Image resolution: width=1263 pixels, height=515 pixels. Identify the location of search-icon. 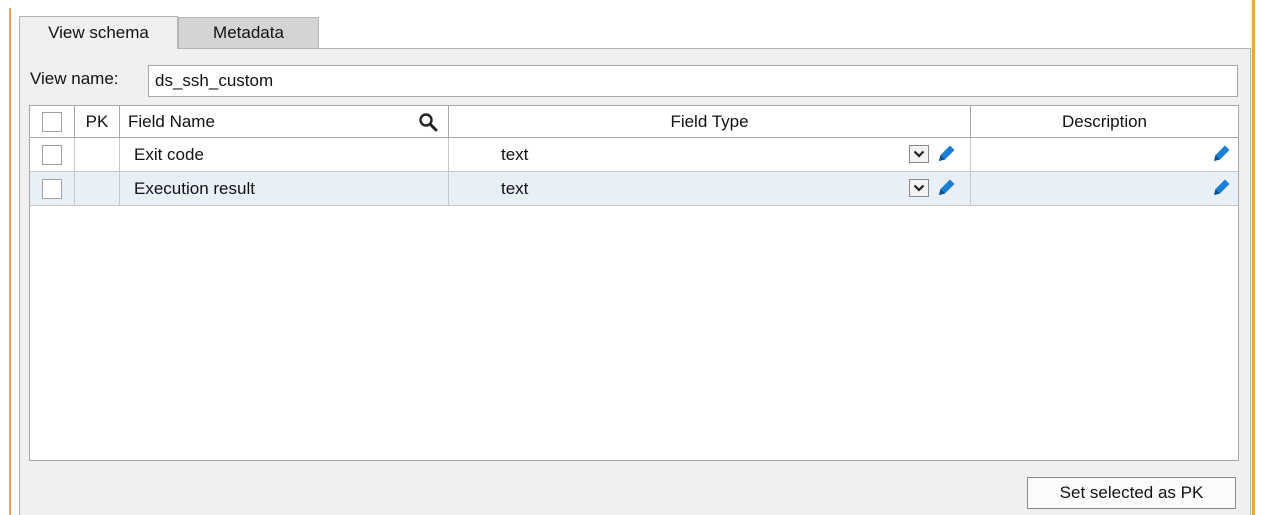
(428, 122).